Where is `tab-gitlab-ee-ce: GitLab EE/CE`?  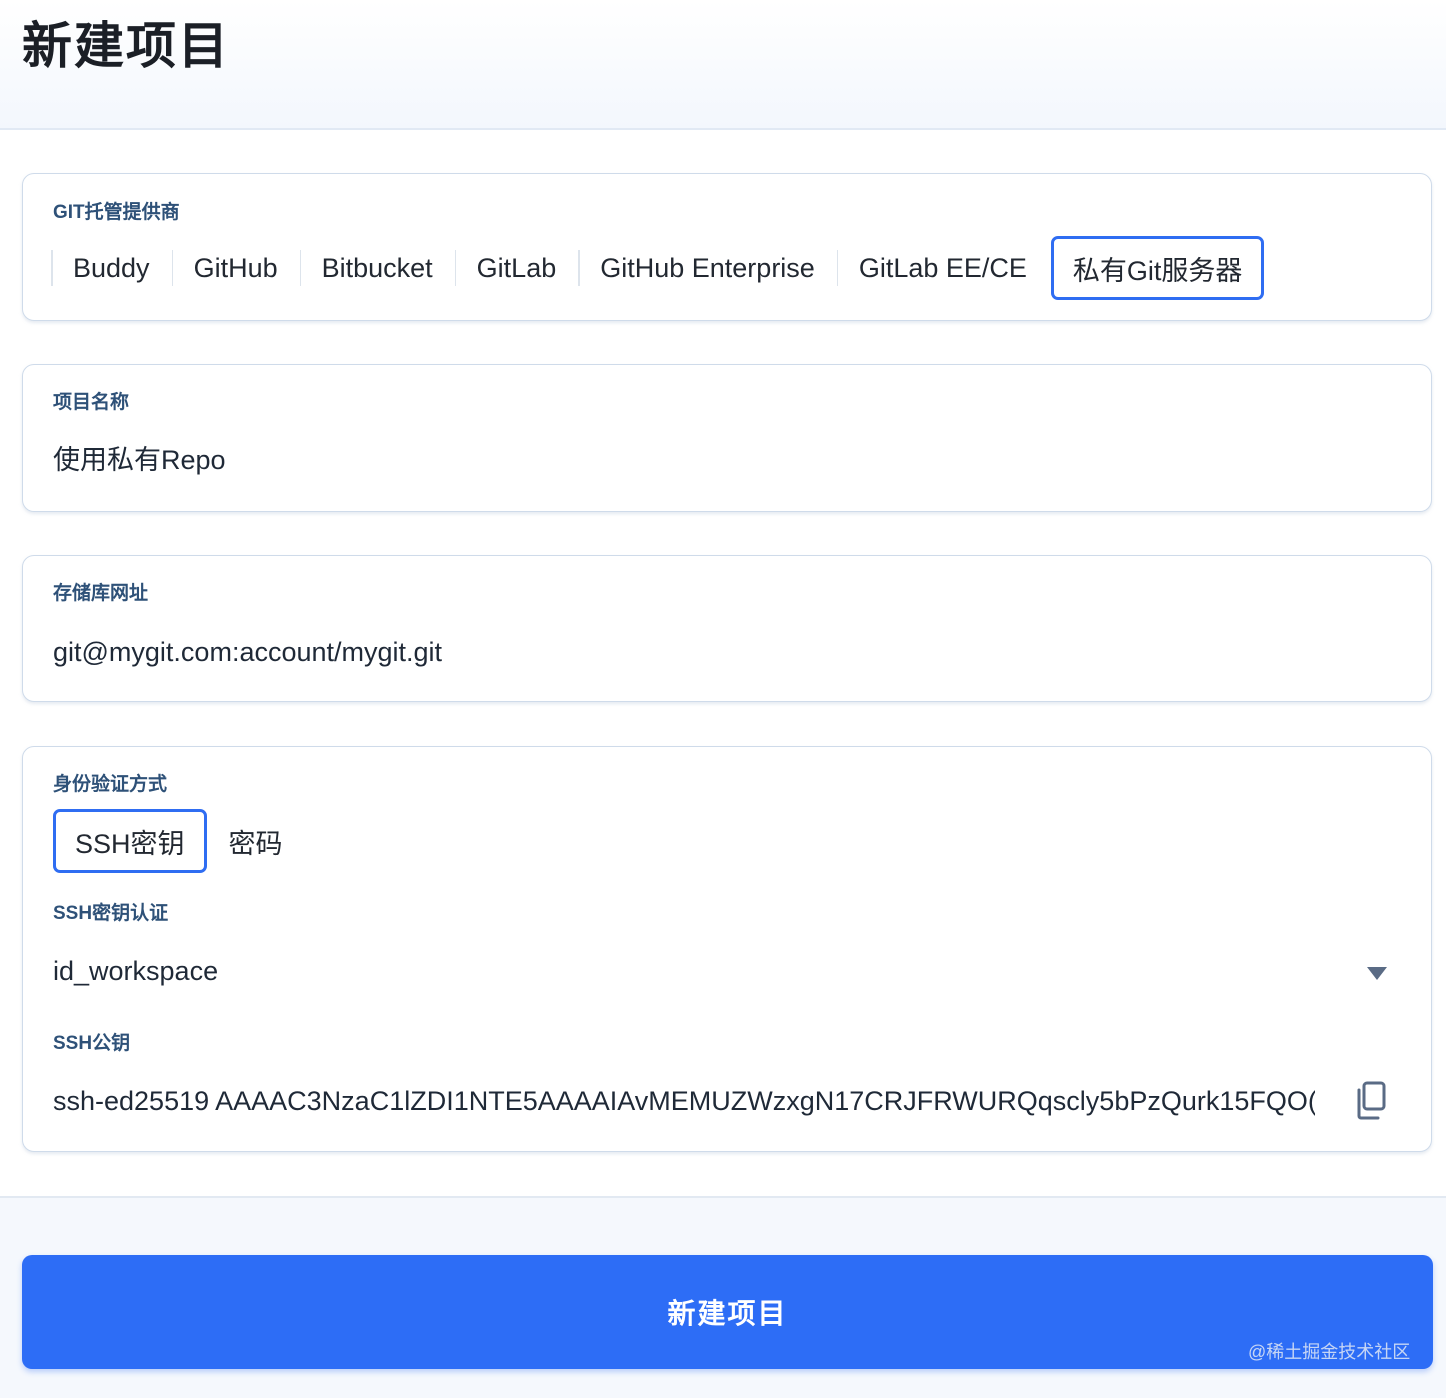
tab-gitlab-ee-ce: GitLab EE/CE is located at coordinates (942, 268).